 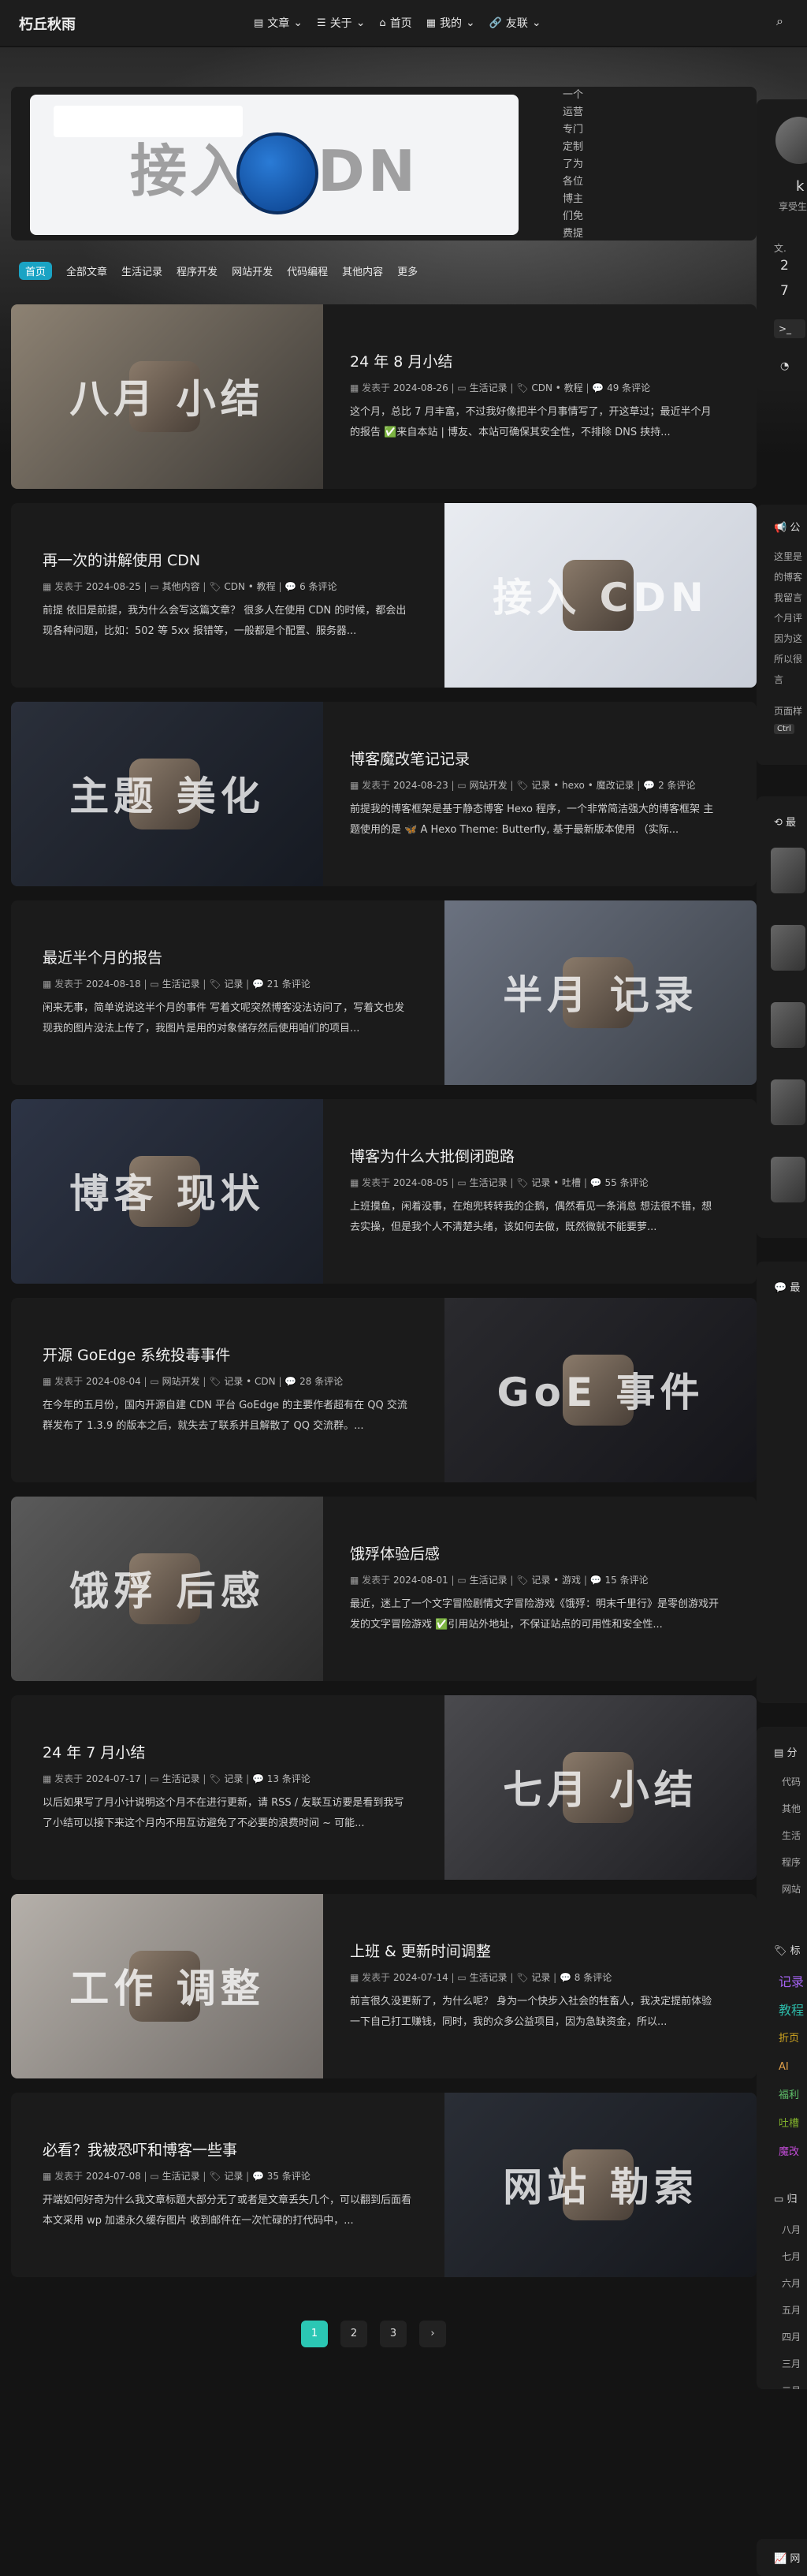 What do you see at coordinates (793, 2096) in the screenshot?
I see `tag-item: 福利` at bounding box center [793, 2096].